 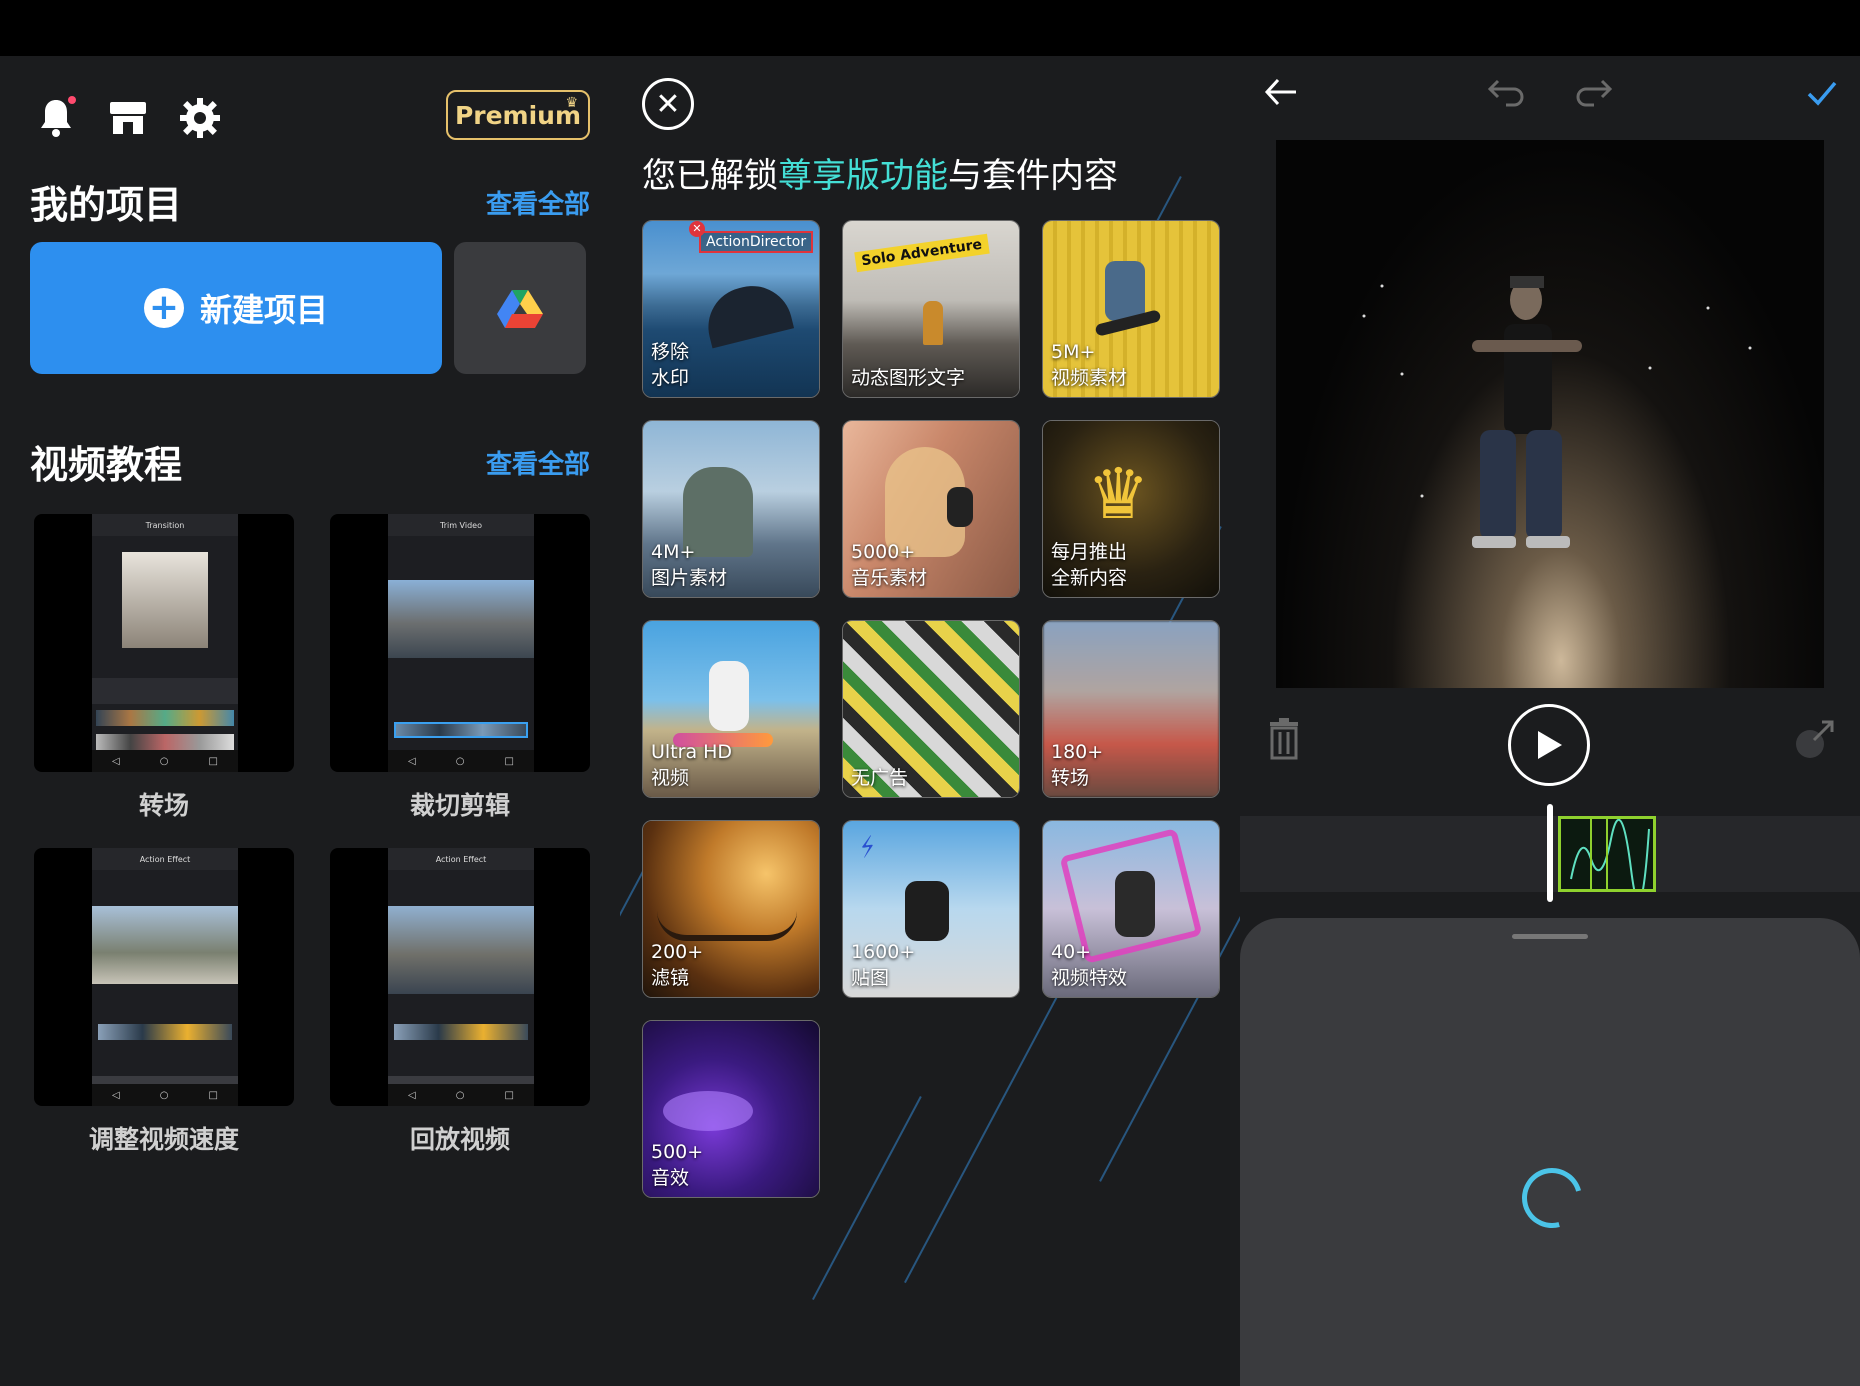 I want to click on settings-gear-icon, so click(x=200, y=118).